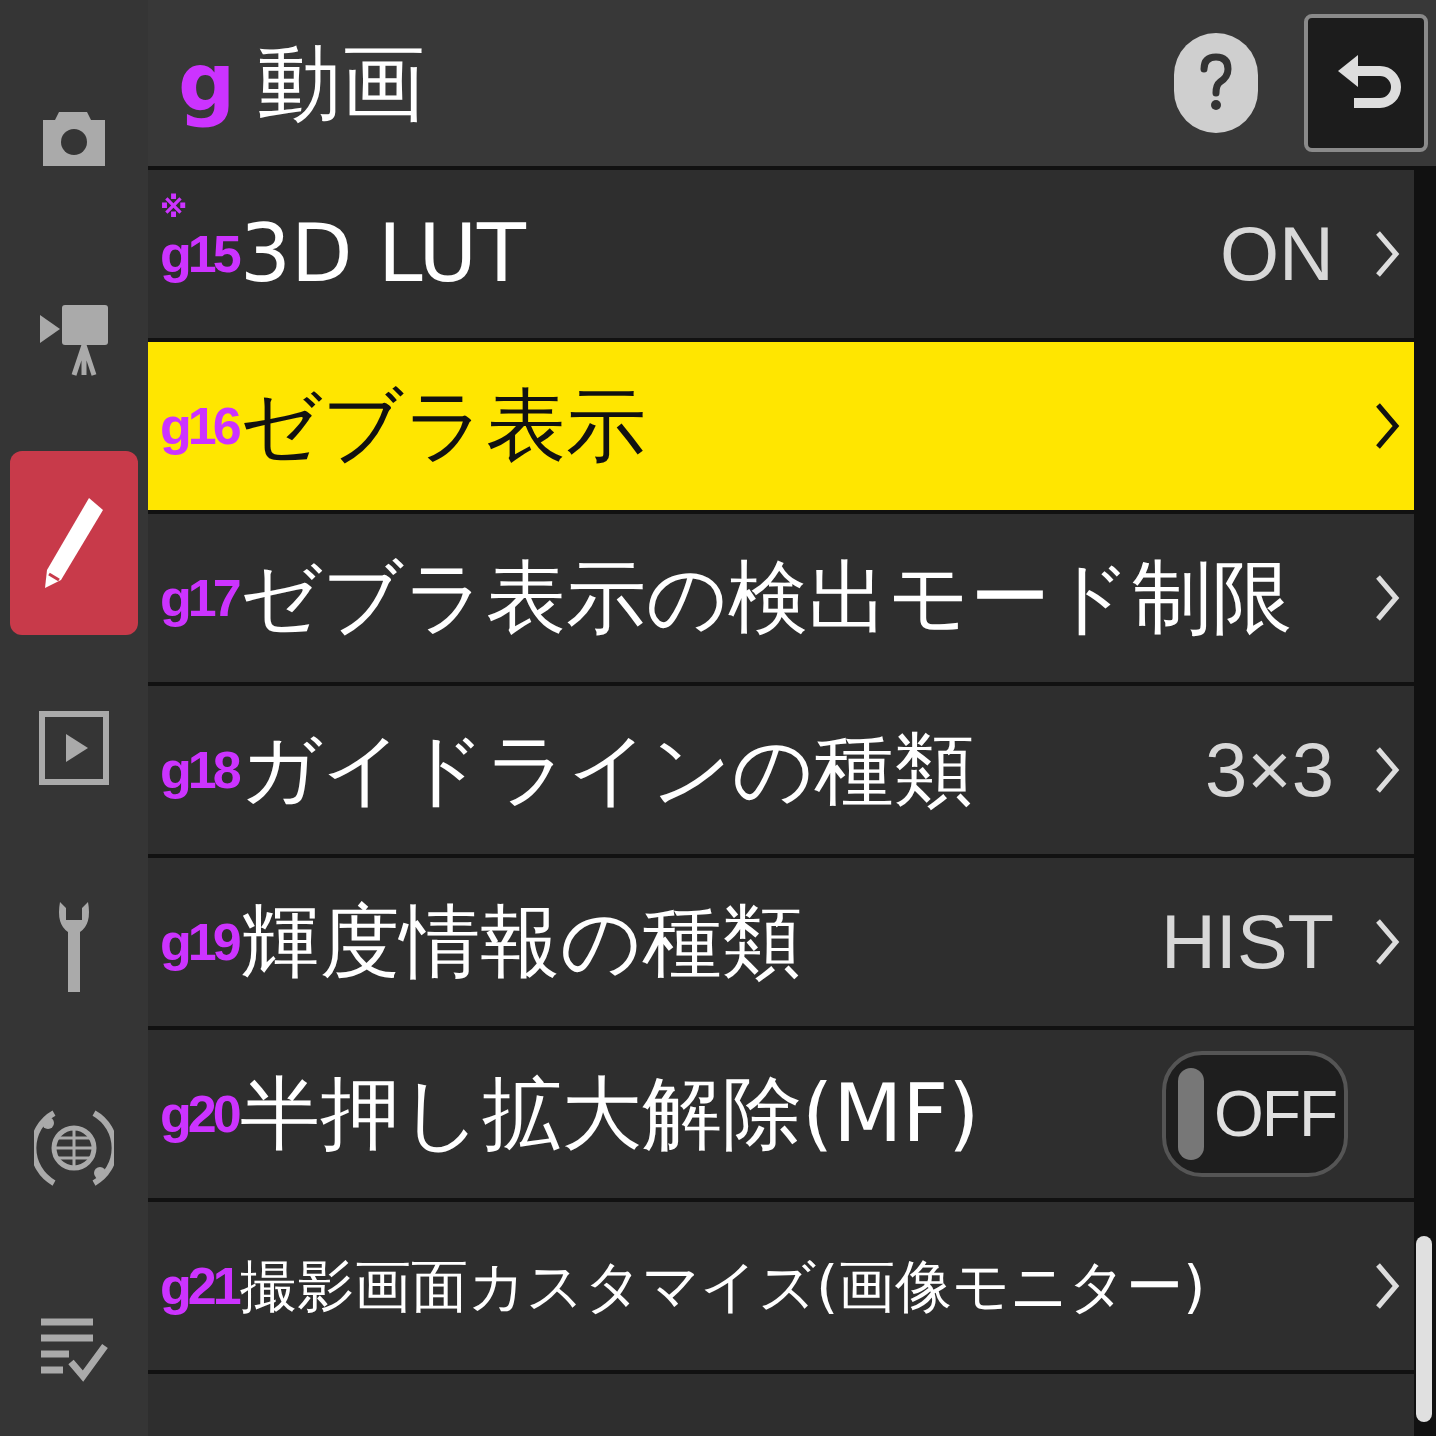 This screenshot has width=1436, height=1436. I want to click on menu-row: g20半押し拡大解除(MF) OFF, so click(781, 1114).